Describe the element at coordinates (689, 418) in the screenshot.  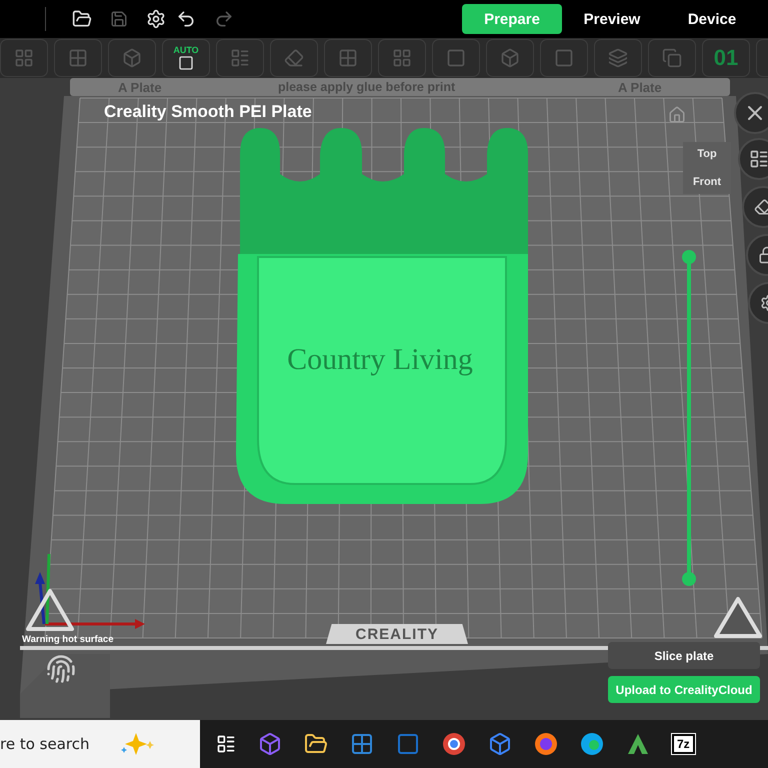
I see `layer-slider` at that location.